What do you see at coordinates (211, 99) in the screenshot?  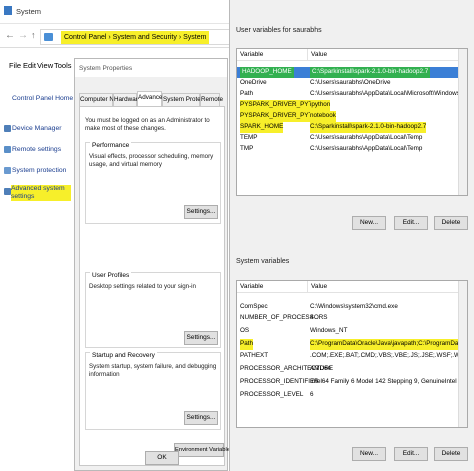 I see `tab-remote: Remote` at bounding box center [211, 99].